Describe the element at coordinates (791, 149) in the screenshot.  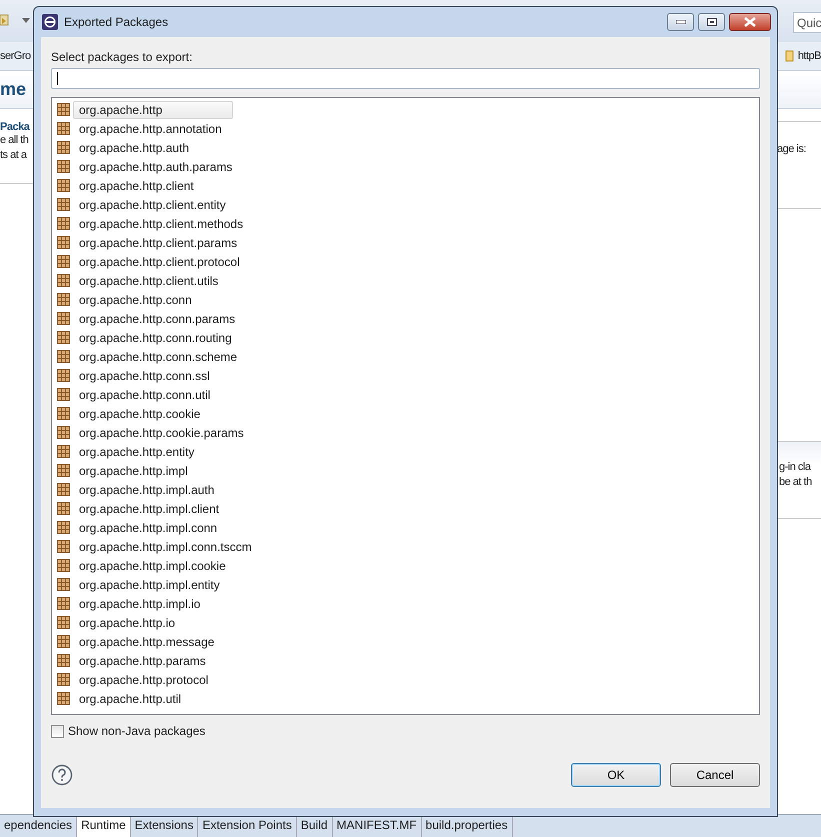
I see `section-text: age is:` at that location.